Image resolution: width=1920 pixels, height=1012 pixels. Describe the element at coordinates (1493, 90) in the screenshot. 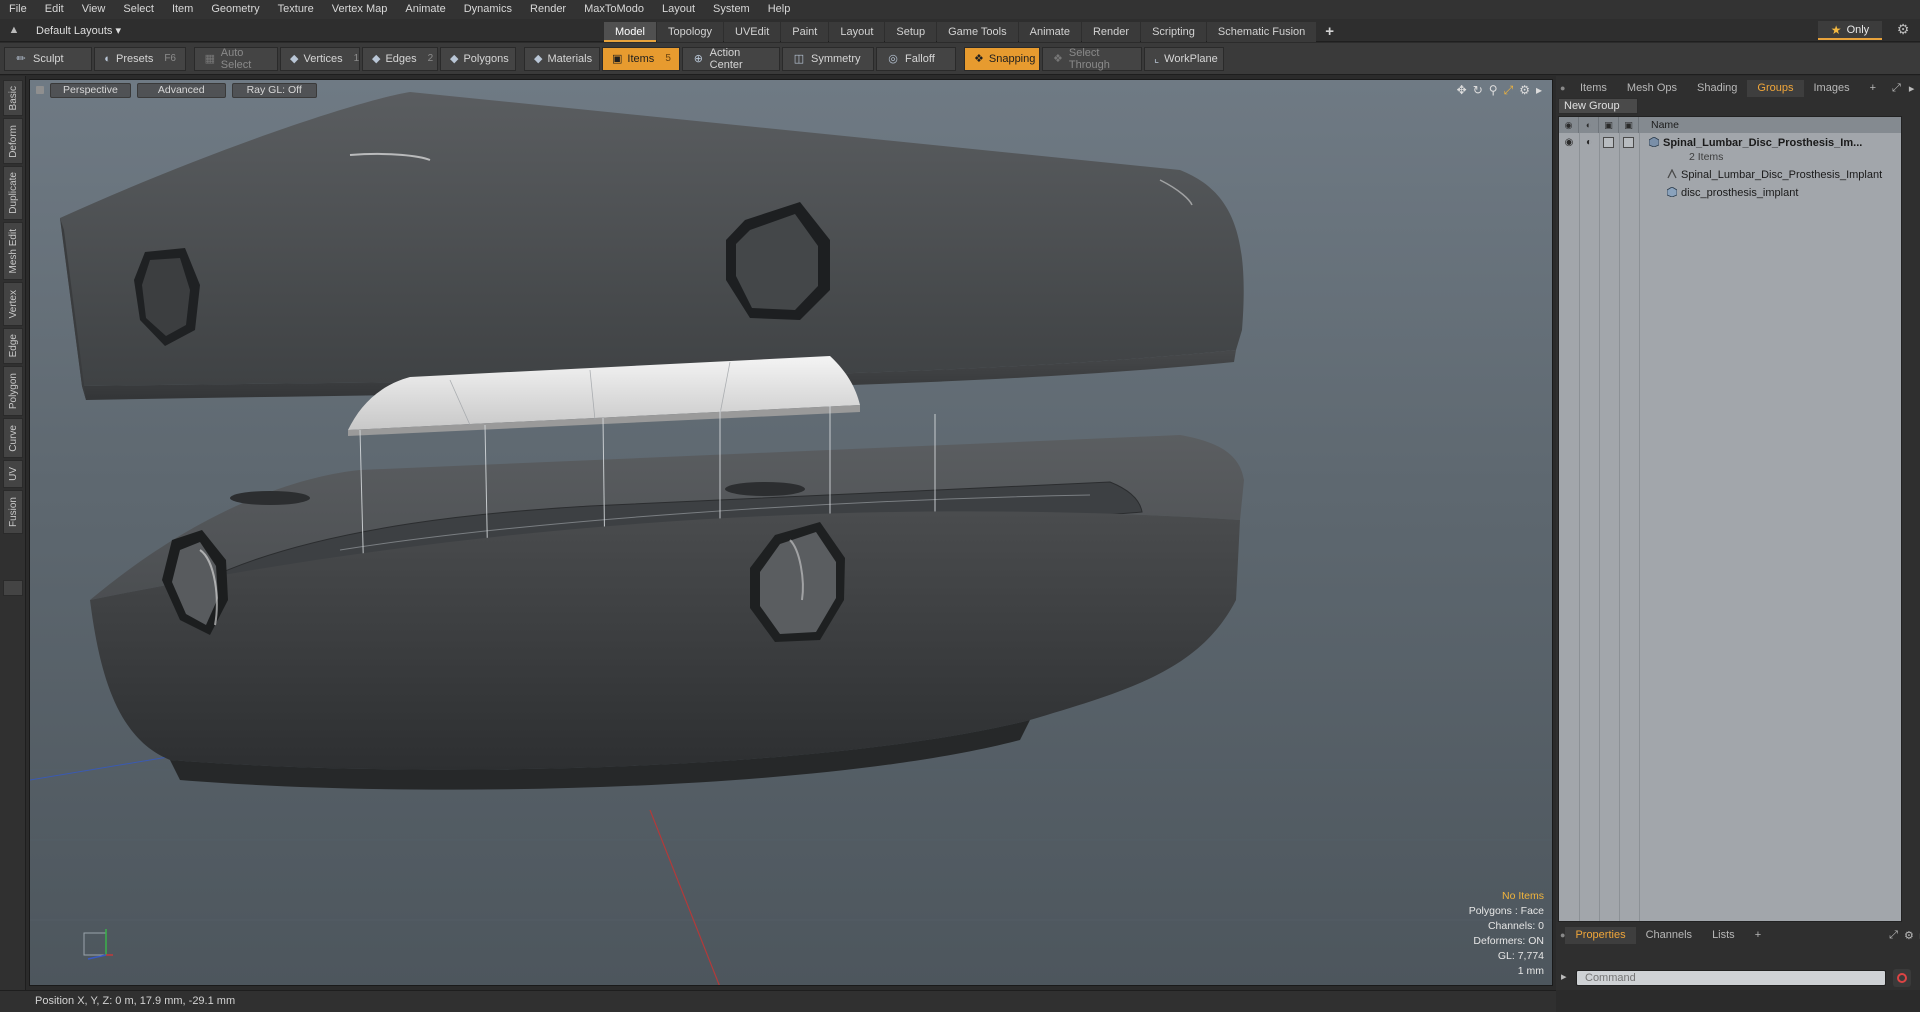

I see `zoom-view-icon: ⚲` at that location.